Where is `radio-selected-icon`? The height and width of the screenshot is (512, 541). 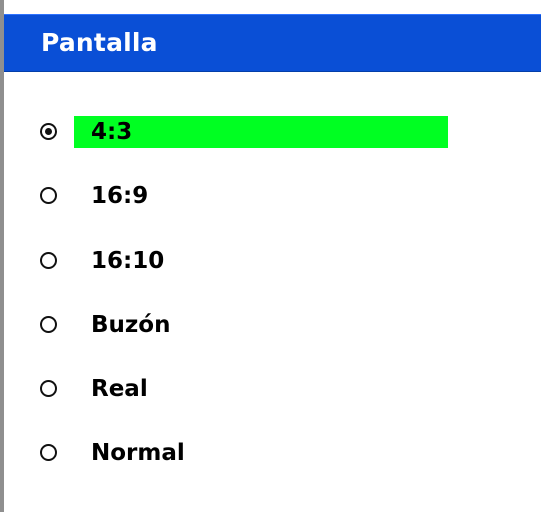
radio-selected-icon is located at coordinates (48, 131).